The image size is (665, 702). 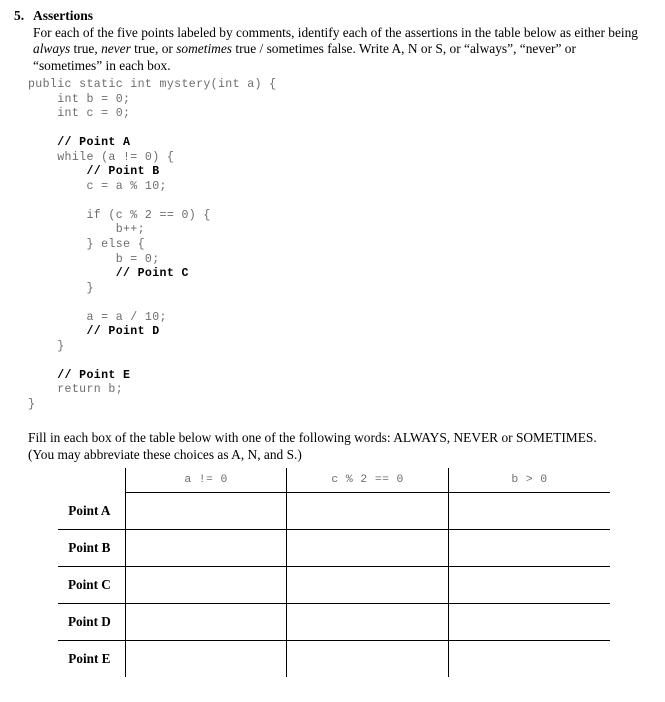 What do you see at coordinates (92, 622) in the screenshot?
I see `row-label-point-d: Point D` at bounding box center [92, 622].